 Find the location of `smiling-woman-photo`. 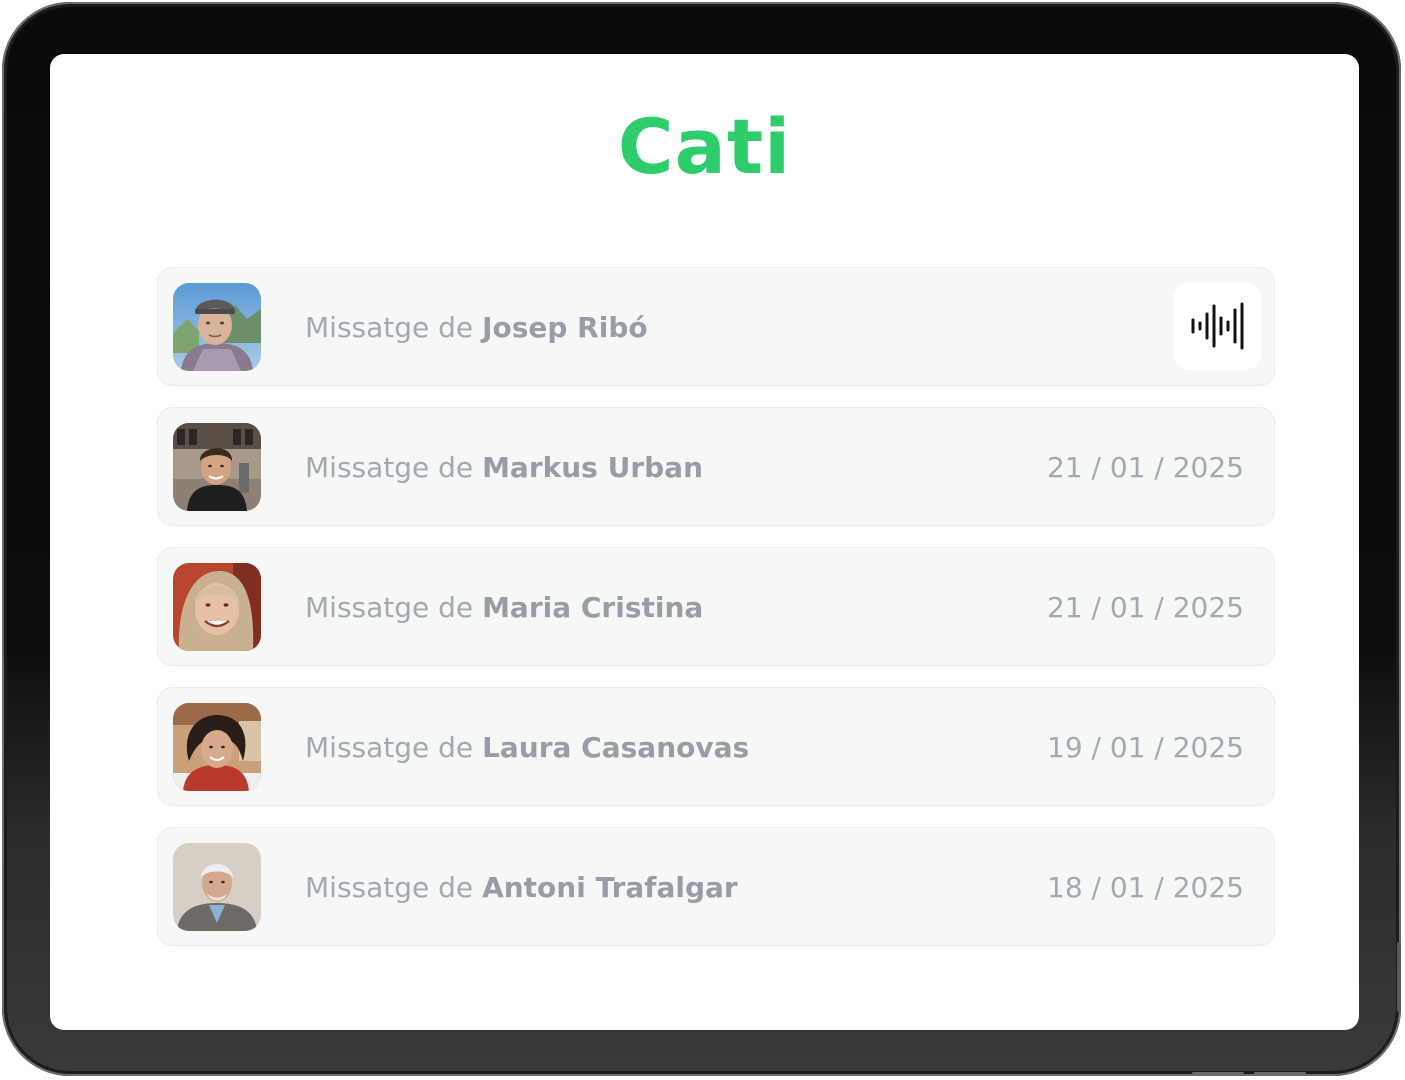

smiling-woman-photo is located at coordinates (217, 607).